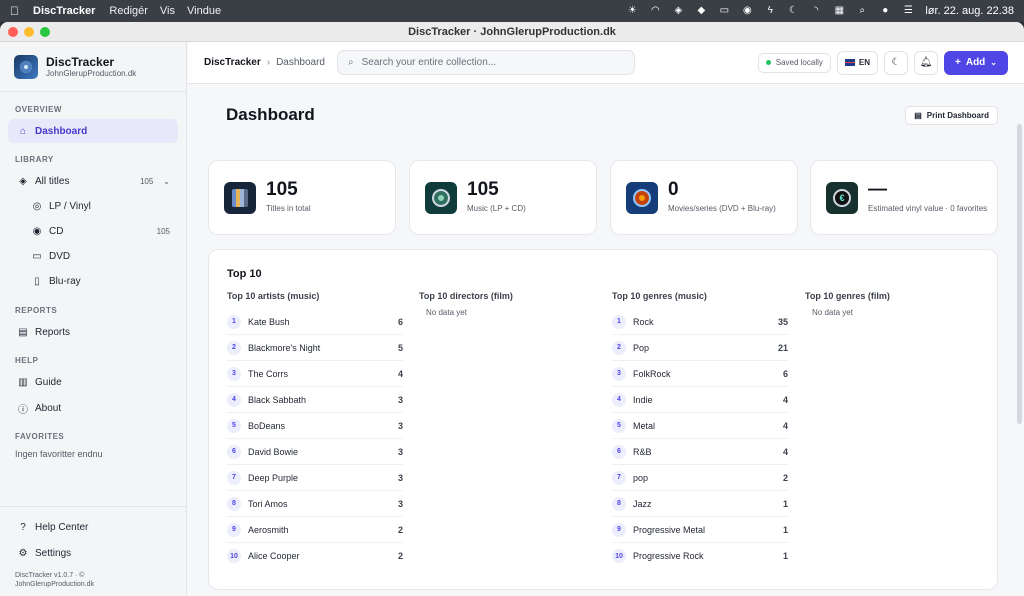  Describe the element at coordinates (747, 11) in the screenshot. I see `timer-icon: ◉` at that location.